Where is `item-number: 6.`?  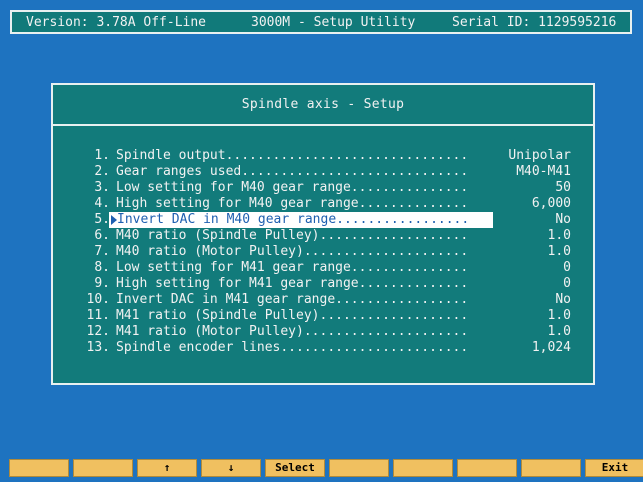 item-number: 6. is located at coordinates (102, 235).